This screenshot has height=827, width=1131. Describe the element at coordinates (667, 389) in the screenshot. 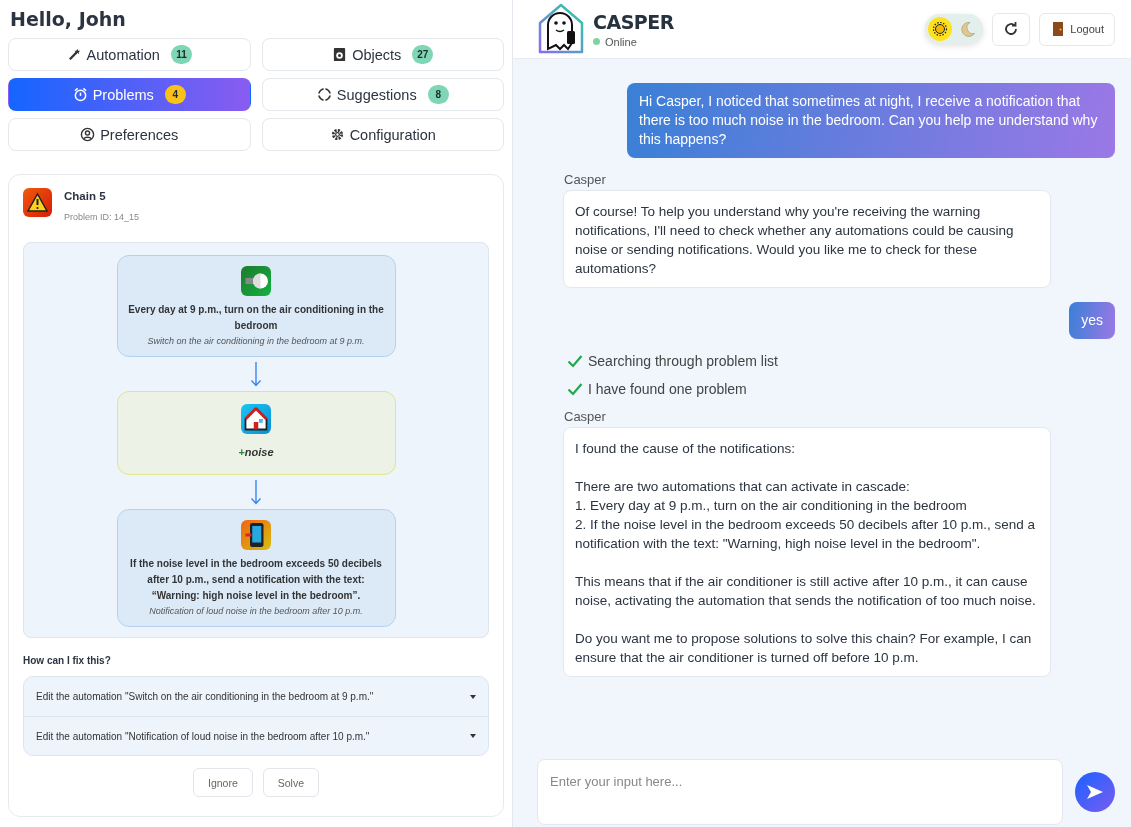

I see `step-text: I have found one problem` at that location.